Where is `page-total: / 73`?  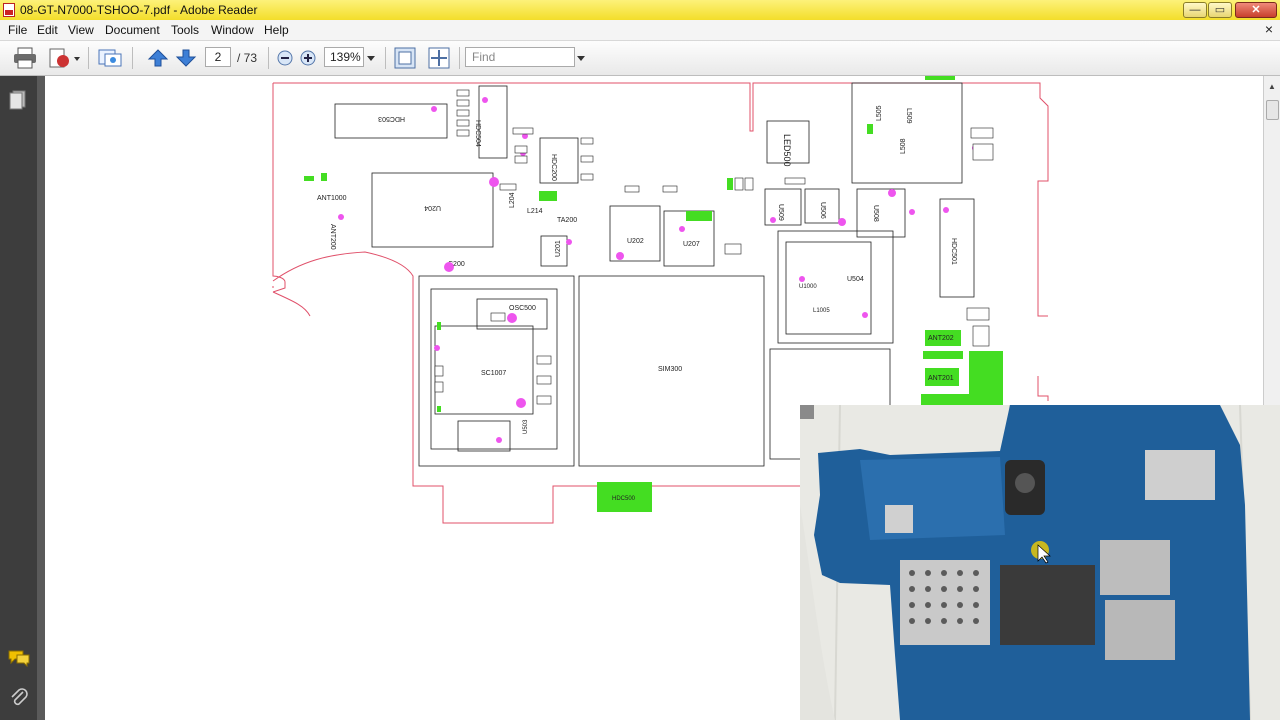
page-total: / 73 is located at coordinates (247, 58).